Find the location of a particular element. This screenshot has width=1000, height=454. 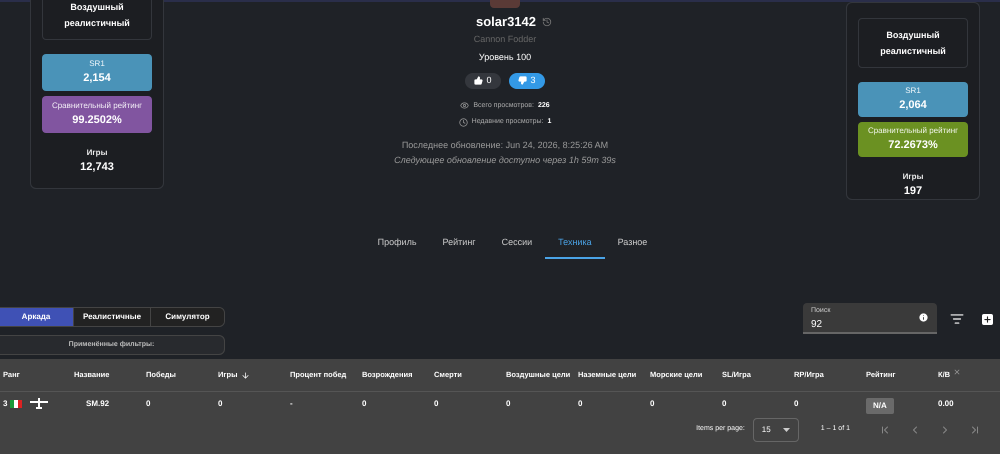

stat-value: 2,064 is located at coordinates (913, 106).